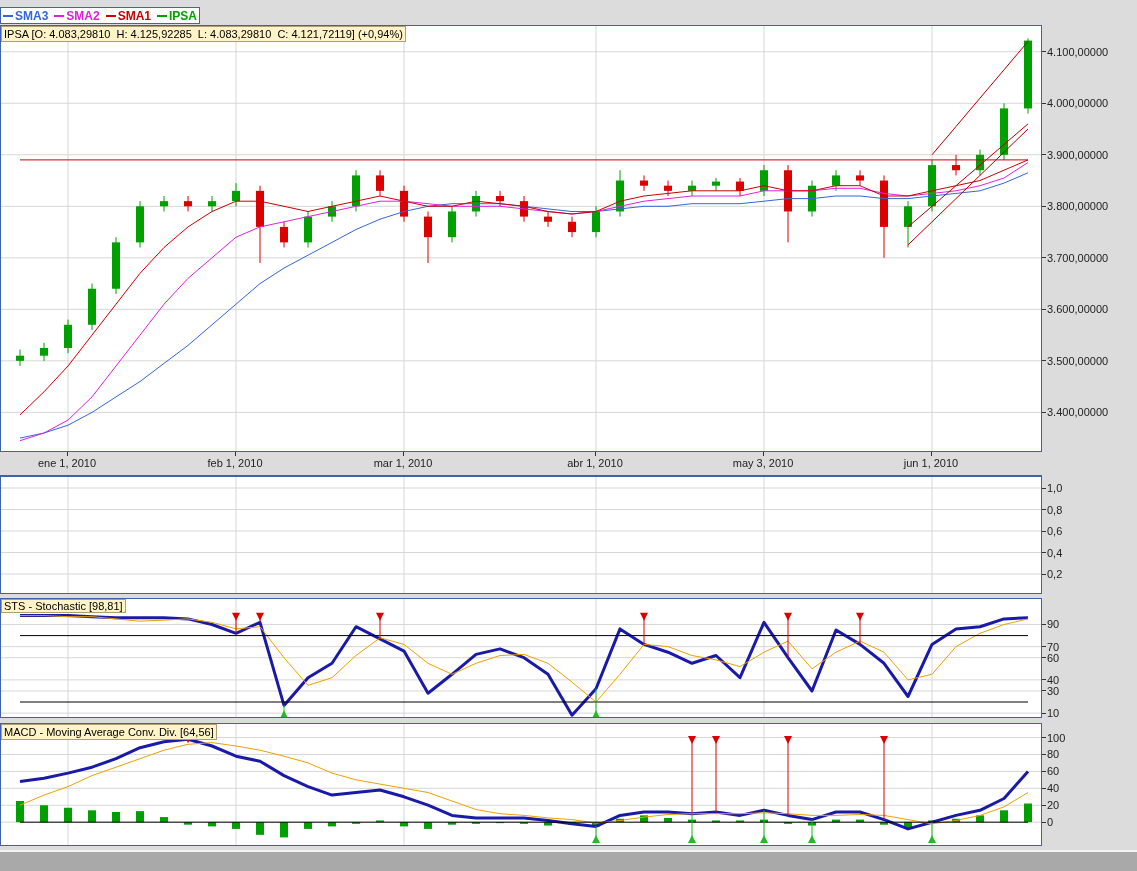 The width and height of the screenshot is (1137, 871). Describe the element at coordinates (1056, 737) in the screenshot. I see `y-axis-tick-label: 100` at that location.